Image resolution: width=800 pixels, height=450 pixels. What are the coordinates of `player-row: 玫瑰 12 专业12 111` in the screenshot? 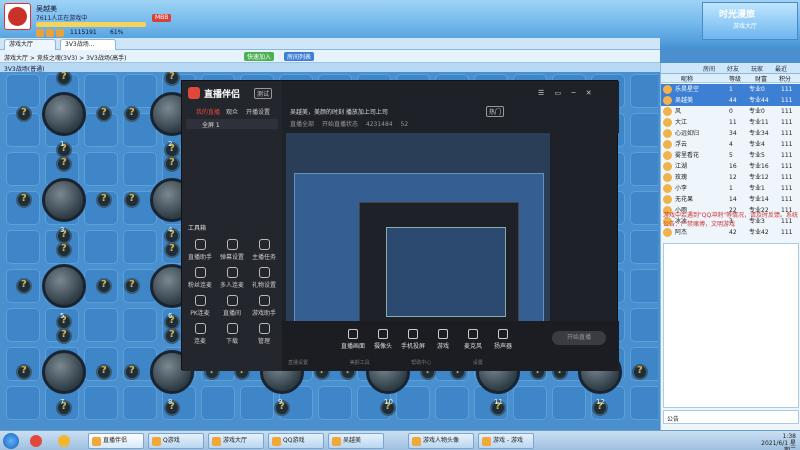 It's located at (730, 177).